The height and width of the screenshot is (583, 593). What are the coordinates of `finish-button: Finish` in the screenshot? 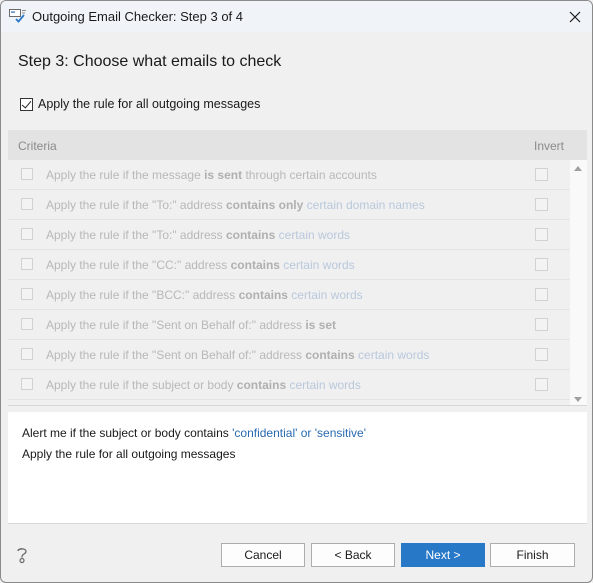 It's located at (532, 555).